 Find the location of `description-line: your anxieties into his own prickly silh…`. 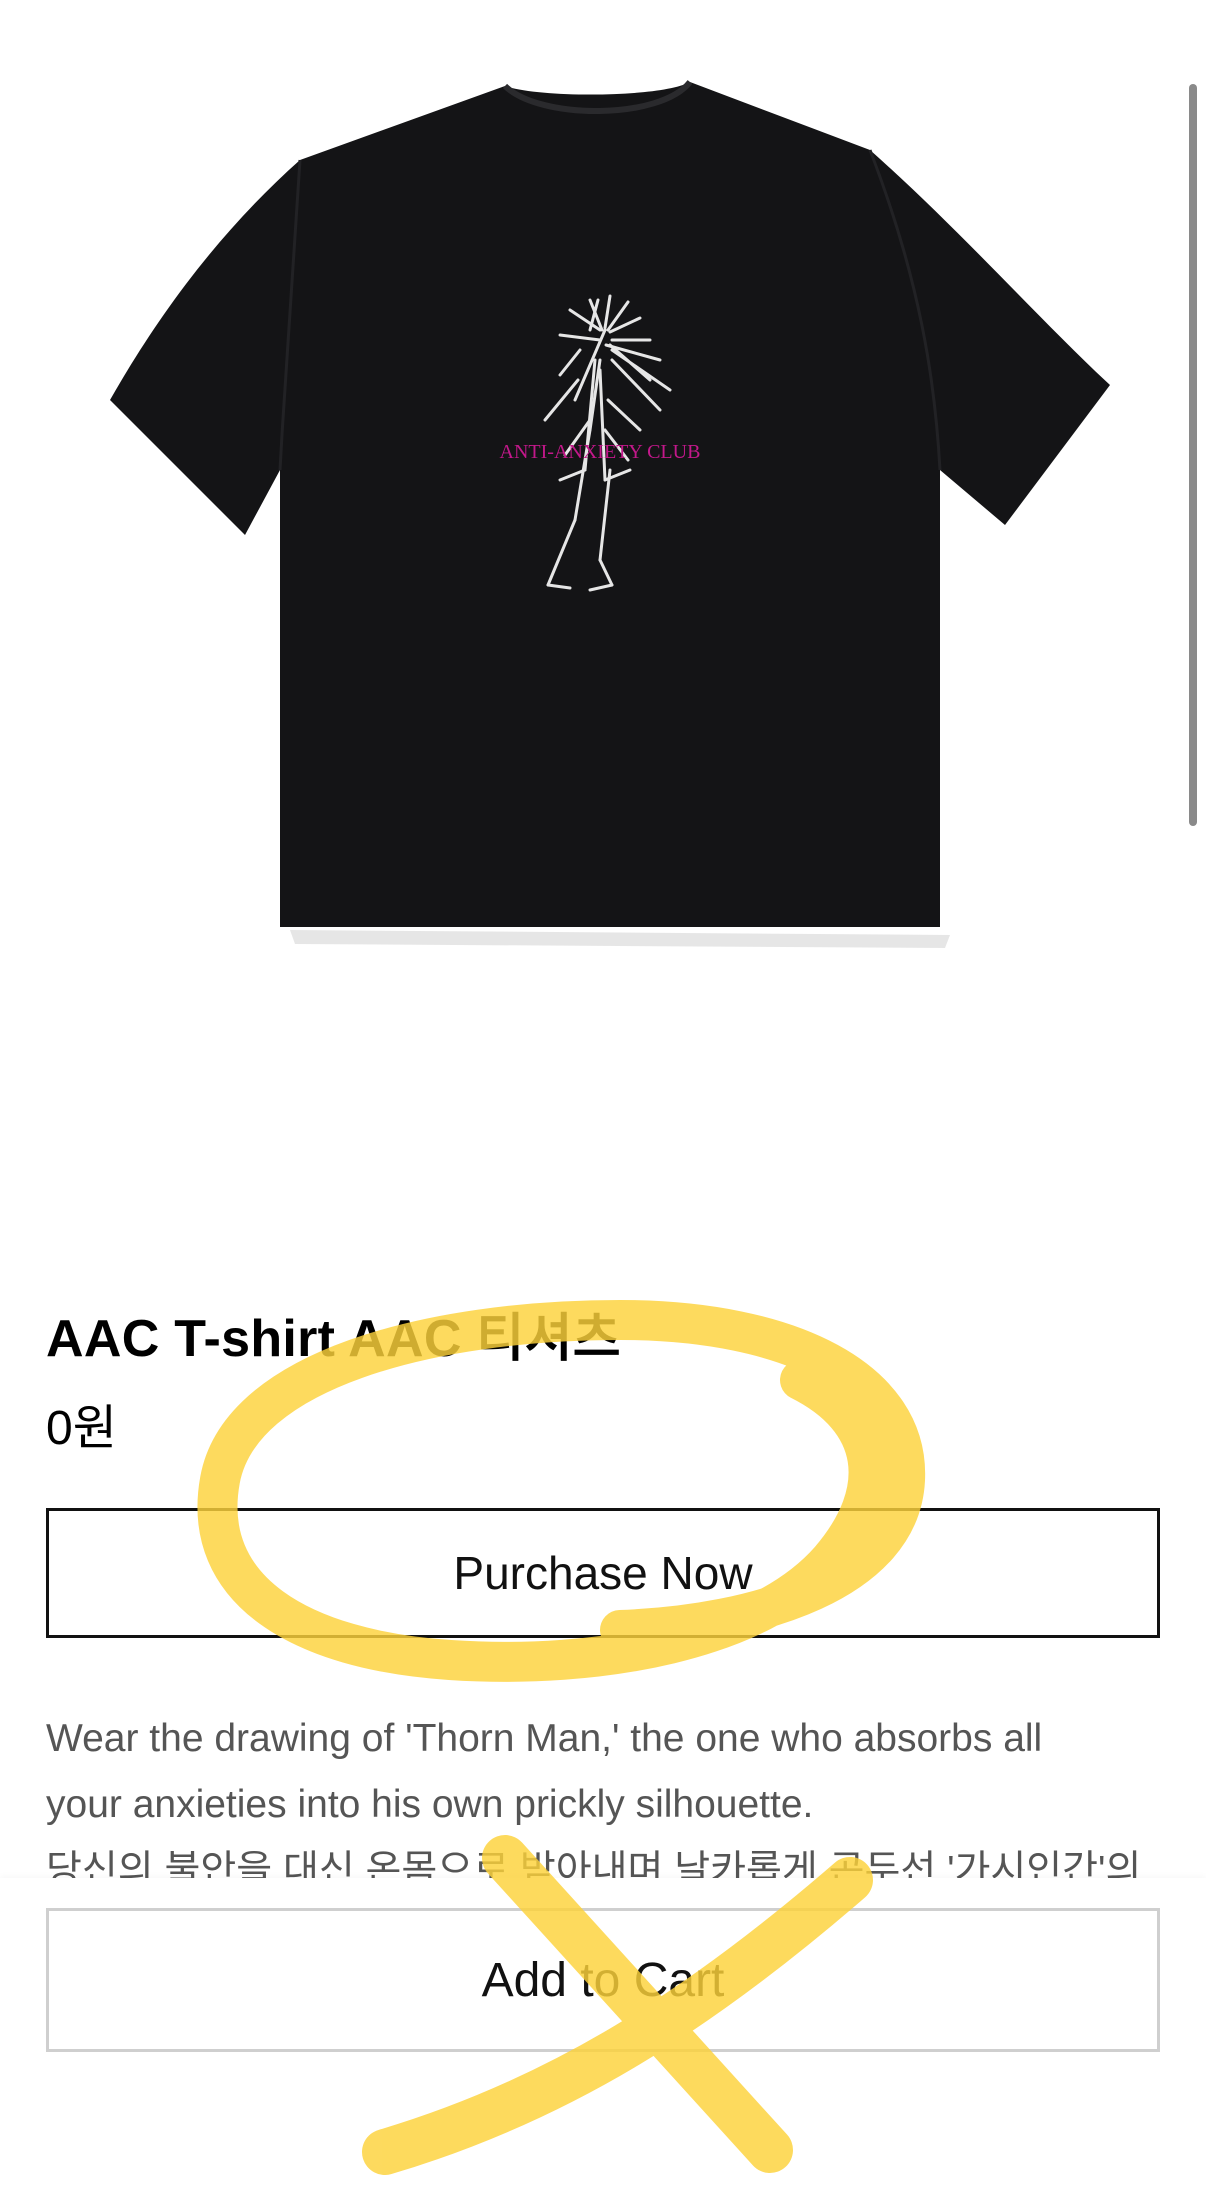

description-line: your anxieties into his own prickly silh… is located at coordinates (430, 1804).